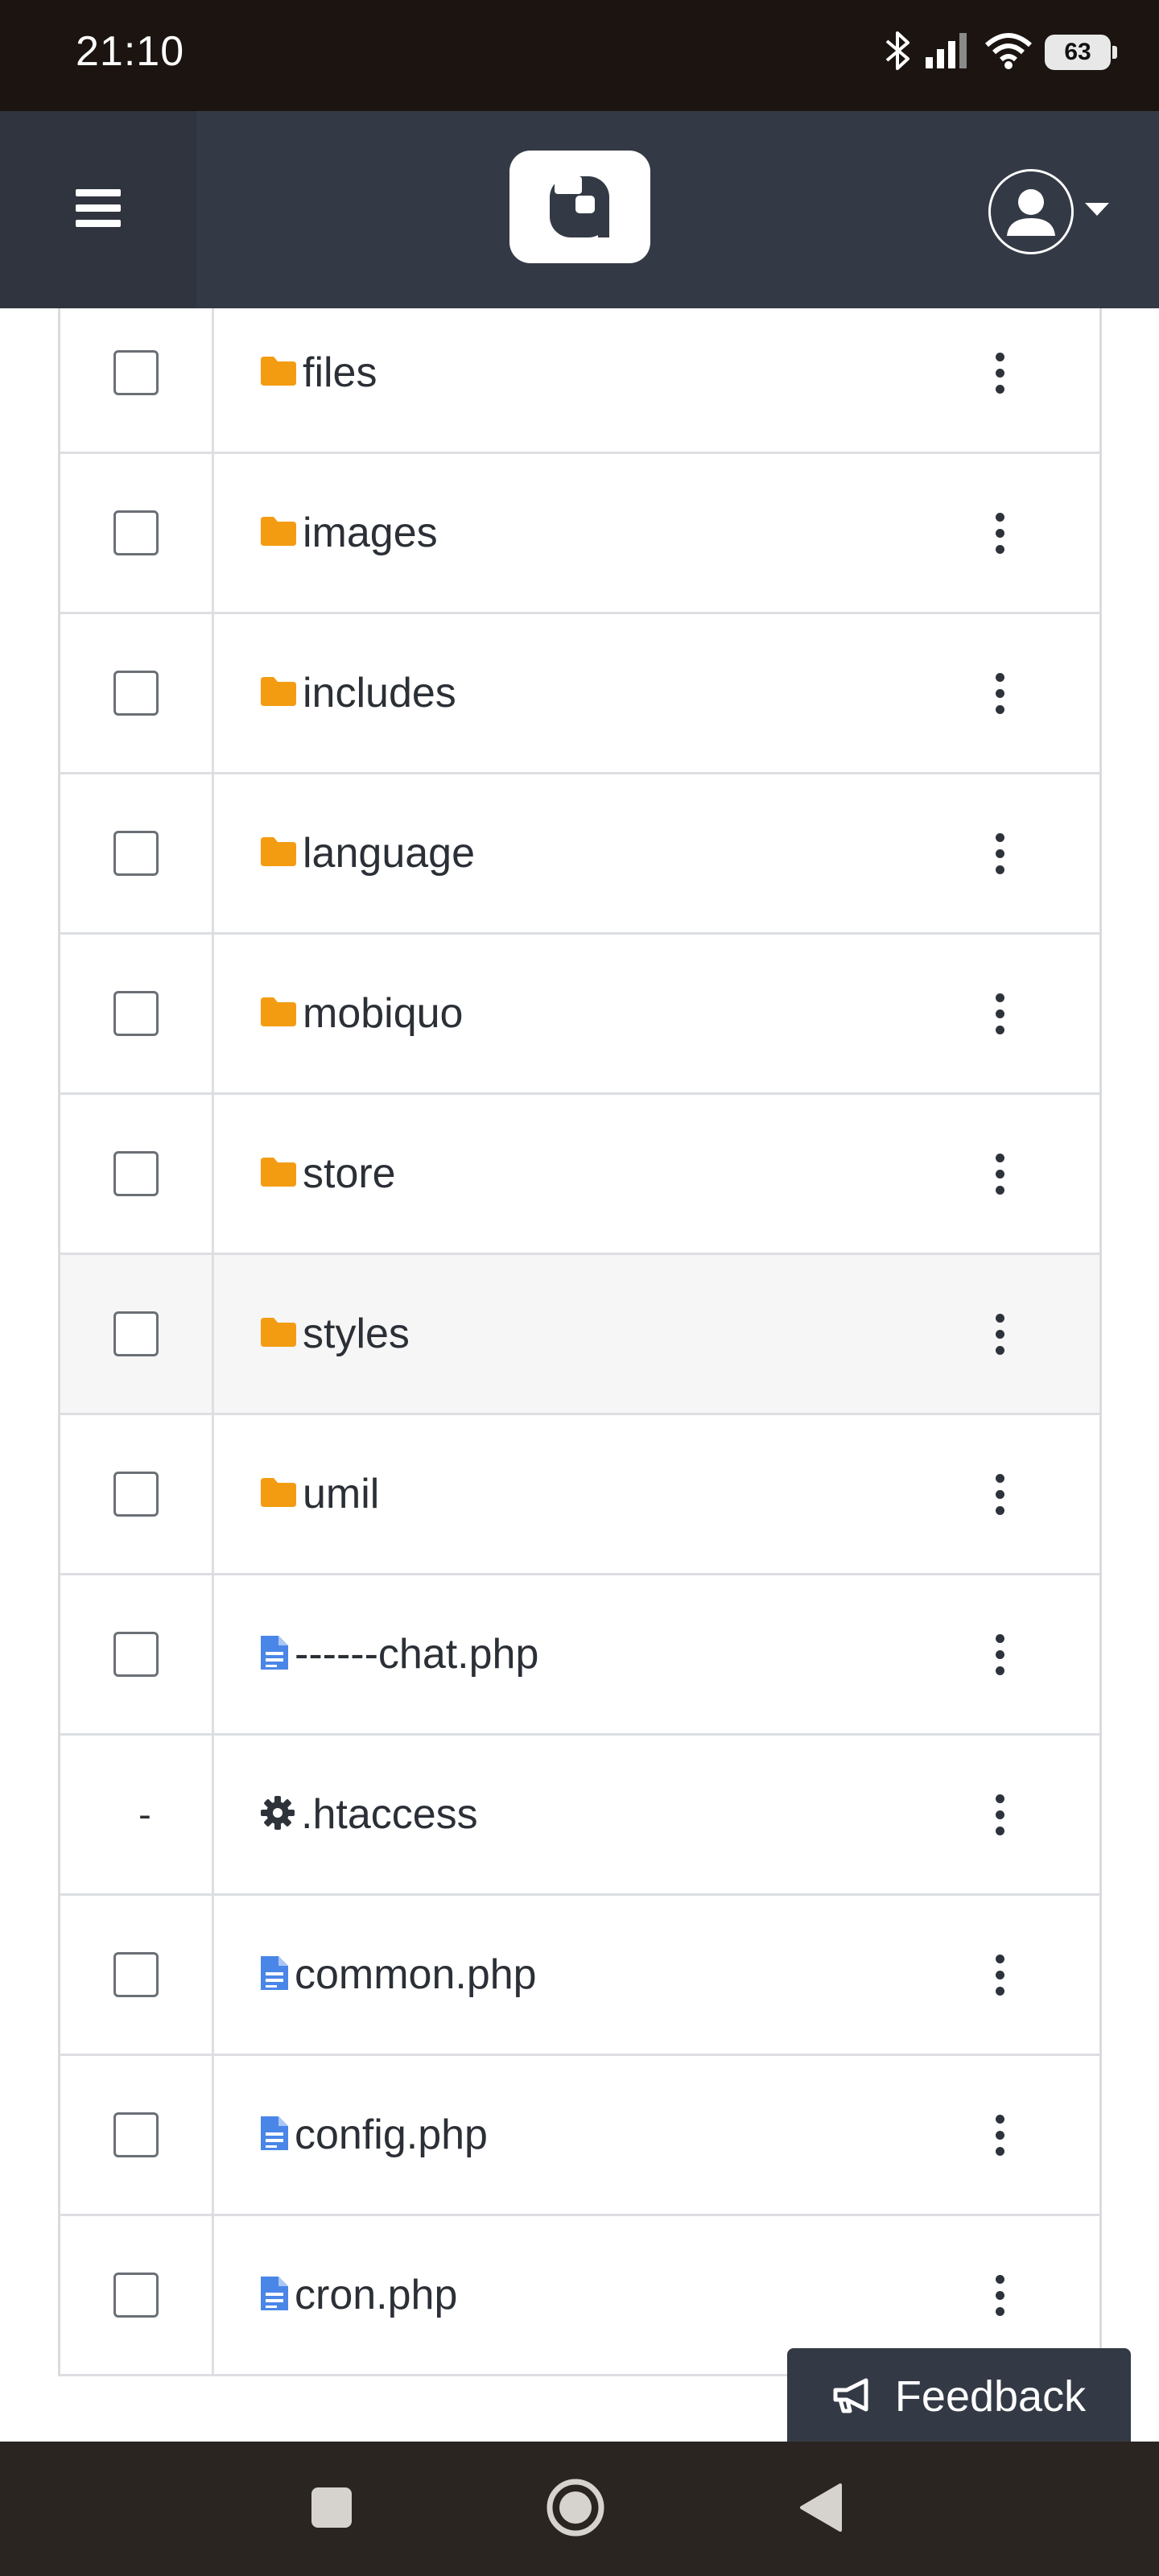 The height and width of the screenshot is (2576, 1159). What do you see at coordinates (579, 381) in the screenshot?
I see `file-row: files` at bounding box center [579, 381].